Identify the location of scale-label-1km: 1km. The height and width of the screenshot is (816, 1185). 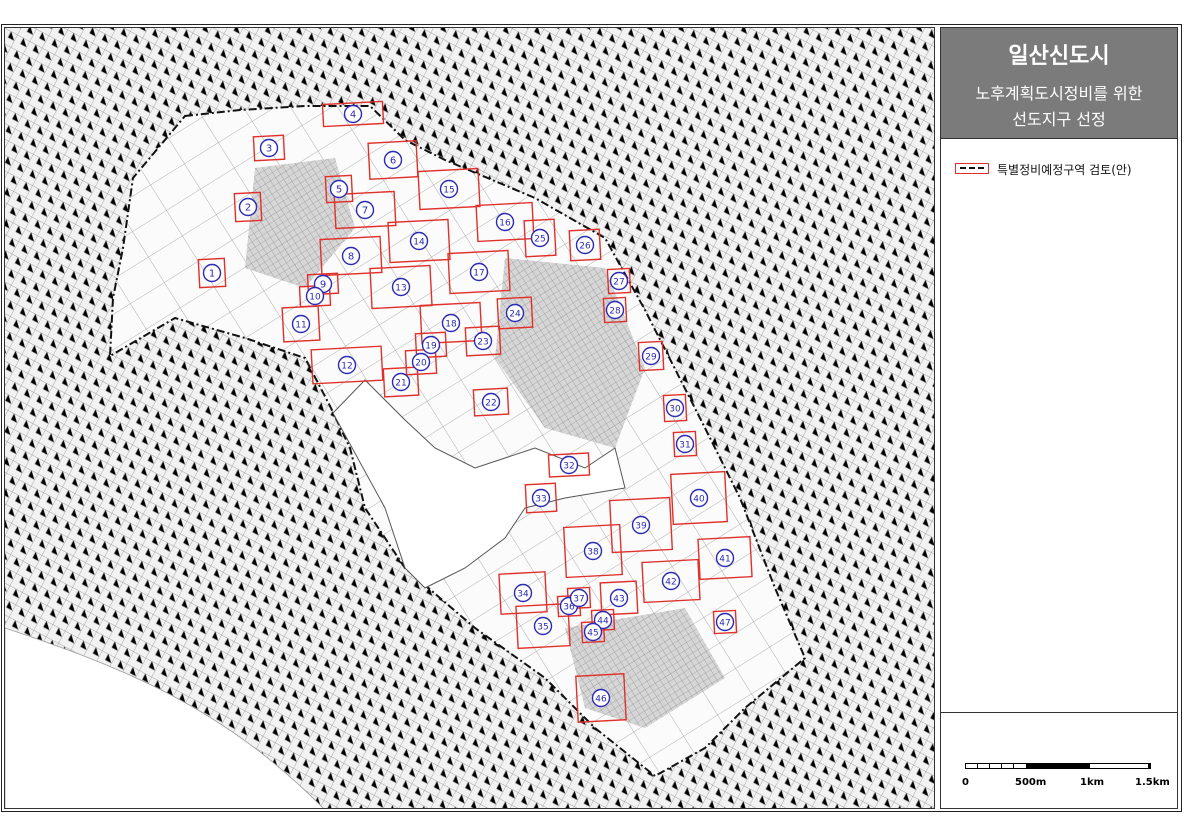
(1092, 782).